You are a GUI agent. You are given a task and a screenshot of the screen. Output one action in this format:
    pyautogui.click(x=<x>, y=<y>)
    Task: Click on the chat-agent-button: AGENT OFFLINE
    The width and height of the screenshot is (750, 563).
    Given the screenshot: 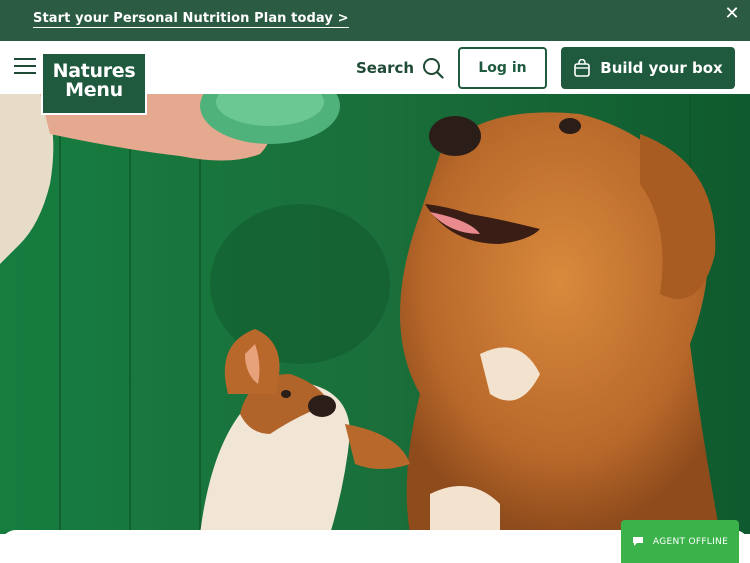 What is the action you would take?
    pyautogui.click(x=680, y=541)
    